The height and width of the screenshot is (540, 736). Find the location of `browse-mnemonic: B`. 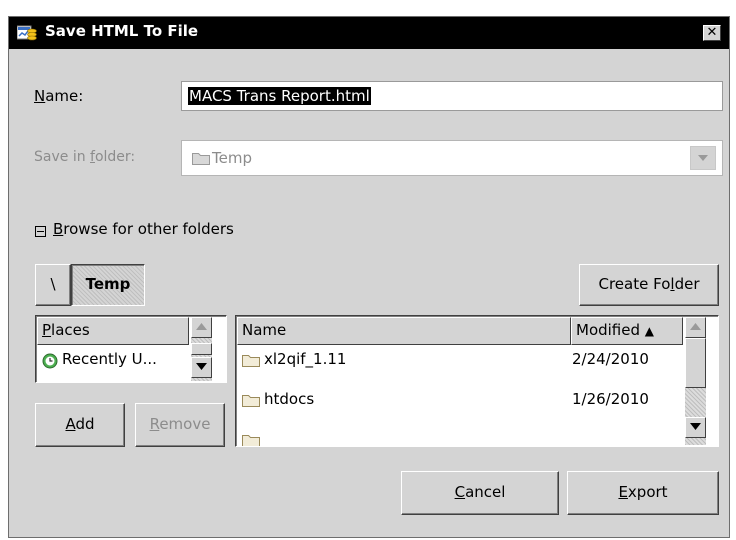

browse-mnemonic: B is located at coordinates (58, 229).